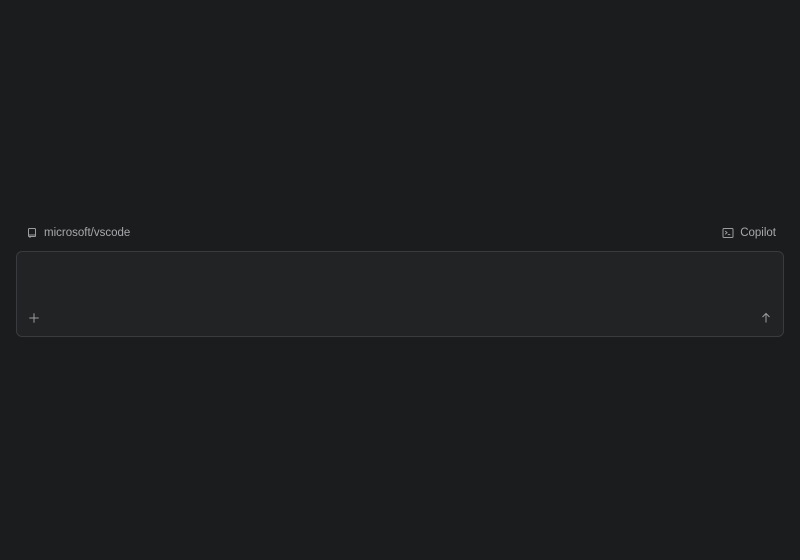 This screenshot has height=560, width=800. Describe the element at coordinates (758, 233) in the screenshot. I see `agent-name: Copilot` at that location.